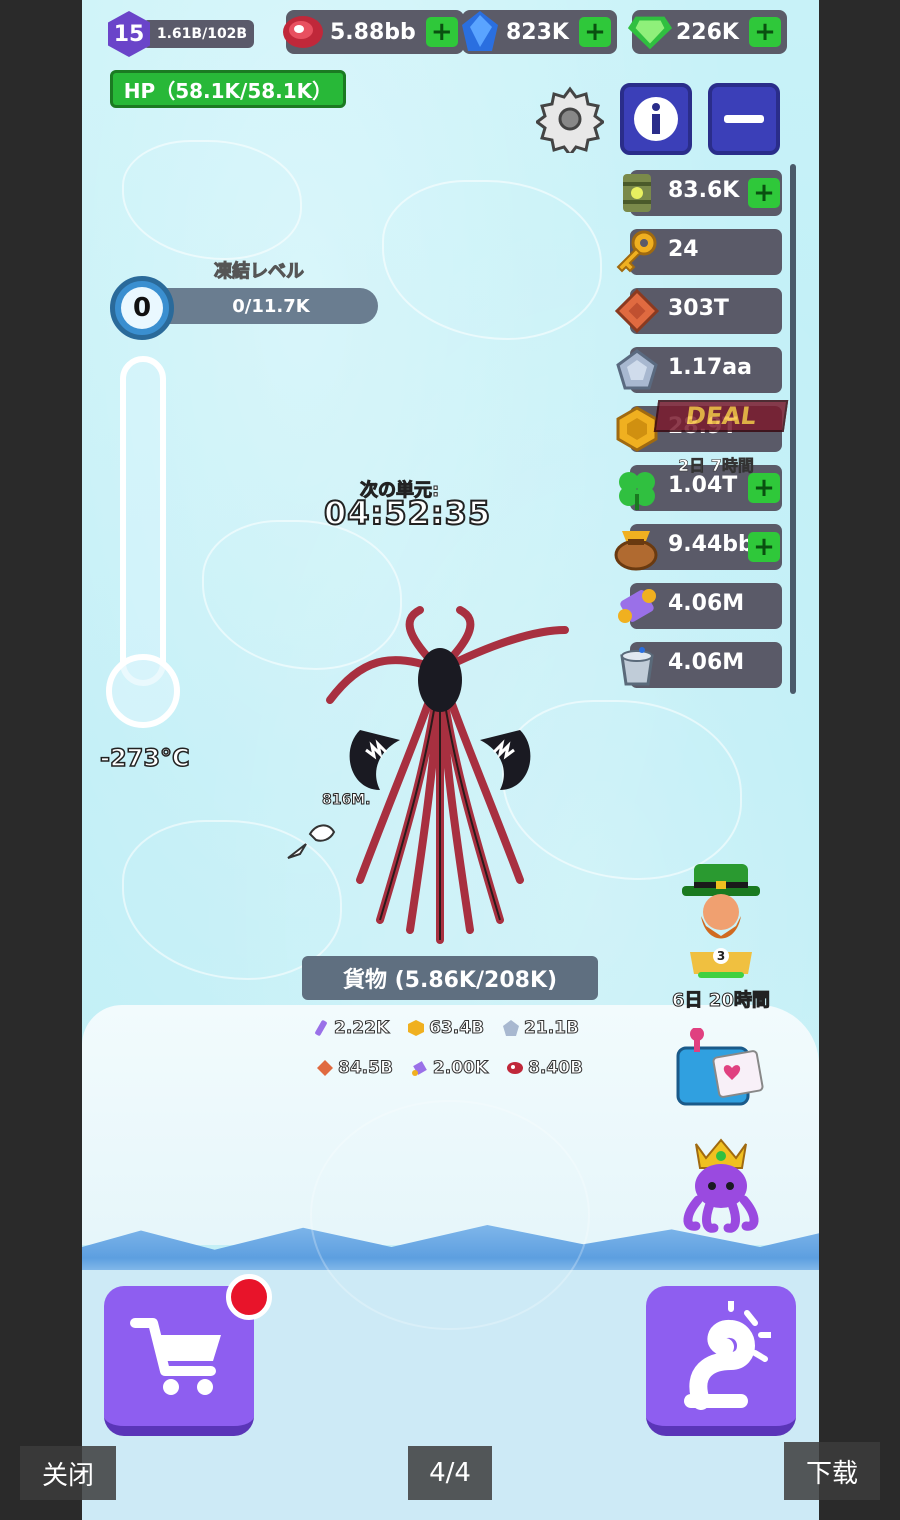  What do you see at coordinates (704, 190) in the screenshot?
I see `resource-value: 83.6K` at bounding box center [704, 190].